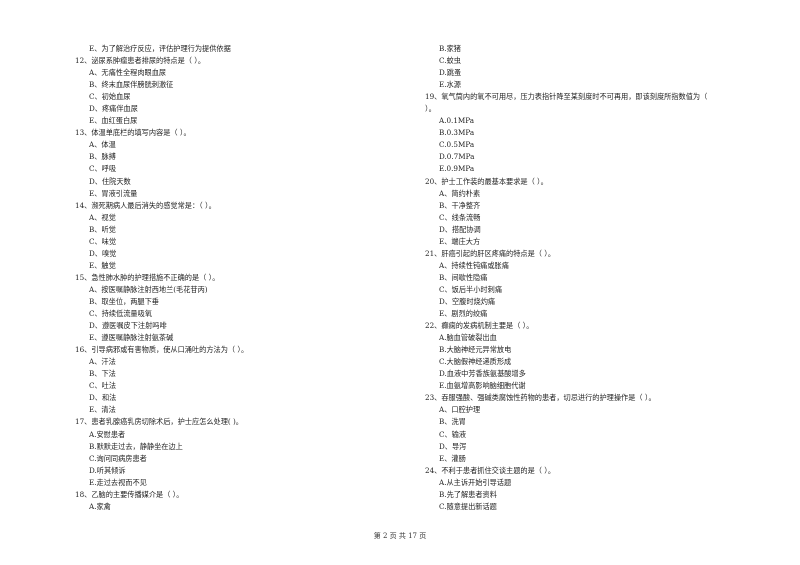 This screenshot has height=565, width=800. I want to click on answer-option: C.随意提出新话题, so click(468, 506).